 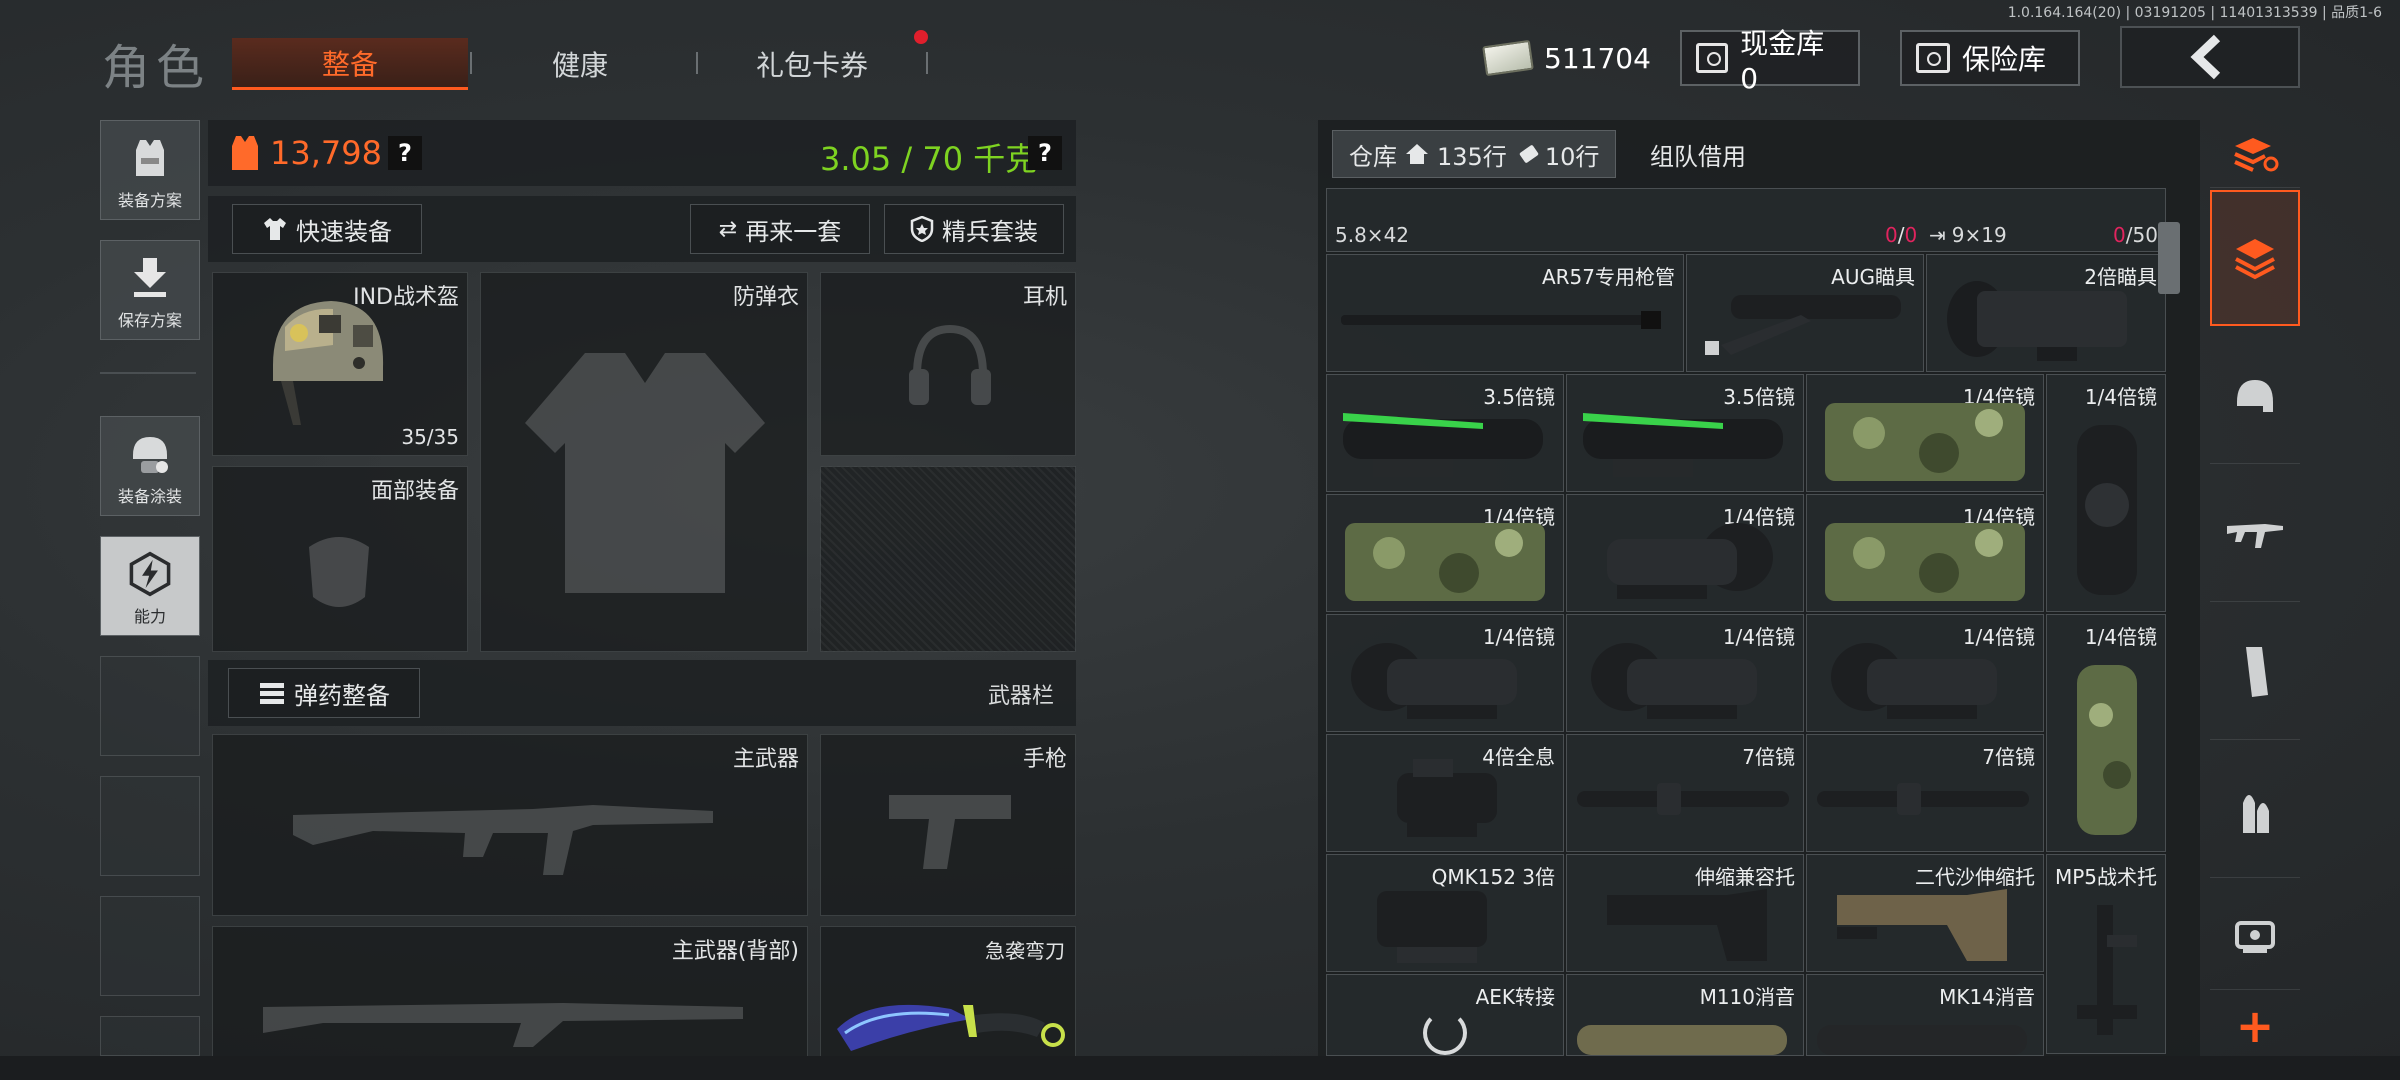 What do you see at coordinates (1045, 153) in the screenshot?
I see `weight-help-button: ?` at bounding box center [1045, 153].